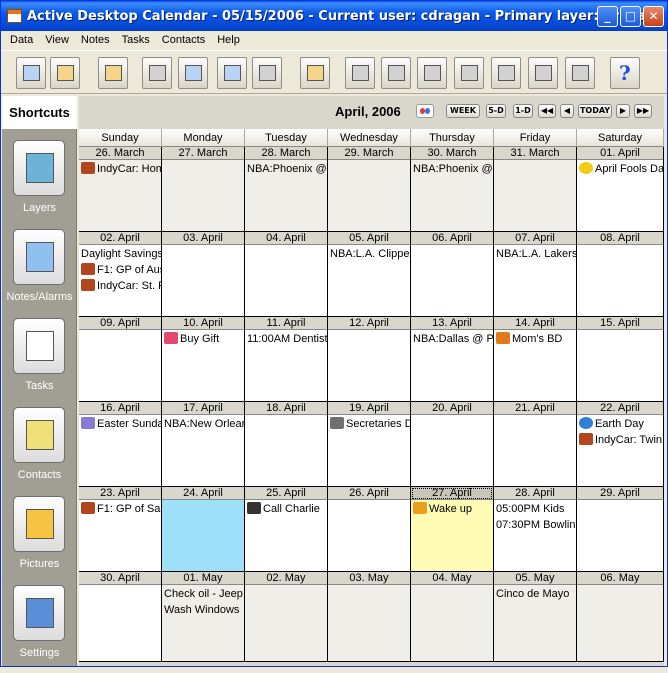  What do you see at coordinates (286, 189) in the screenshot?
I see `day-cell: 28. March NBA:Phoenix @` at bounding box center [286, 189].